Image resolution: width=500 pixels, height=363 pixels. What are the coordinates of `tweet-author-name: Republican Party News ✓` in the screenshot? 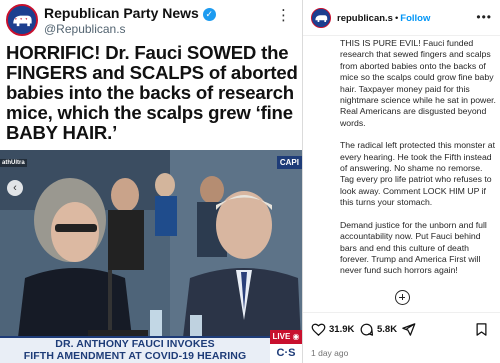 It's located at (130, 13).